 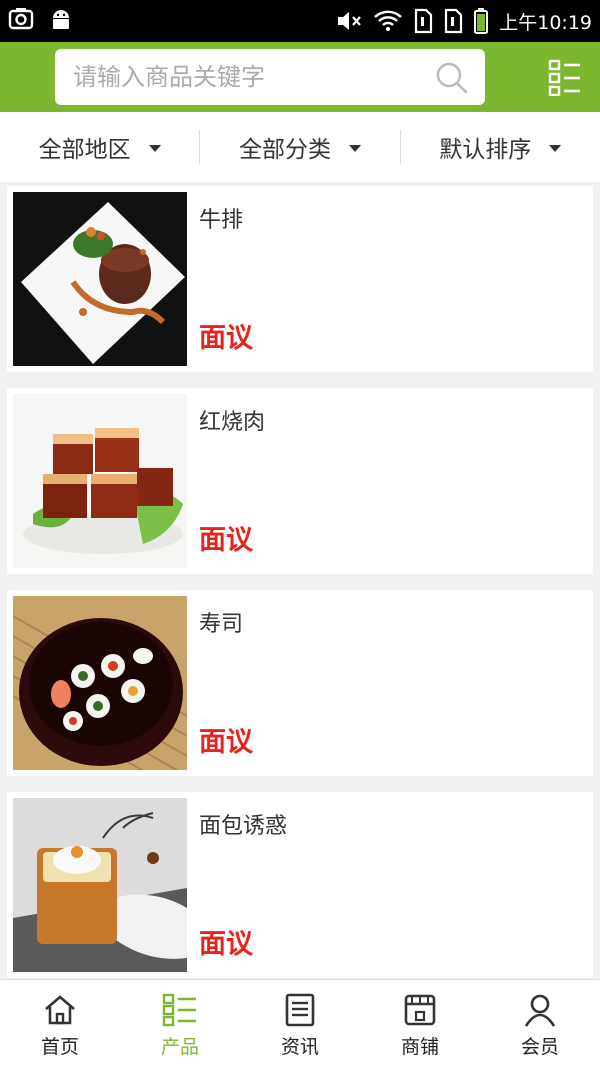 I want to click on nav-shops: 商铺, so click(x=420, y=1023).